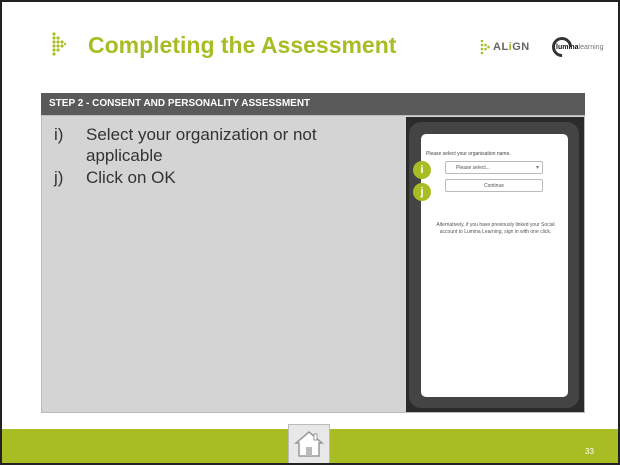 The image size is (620, 465). I want to click on organisation-select: Please select... ▾, so click(494, 167).